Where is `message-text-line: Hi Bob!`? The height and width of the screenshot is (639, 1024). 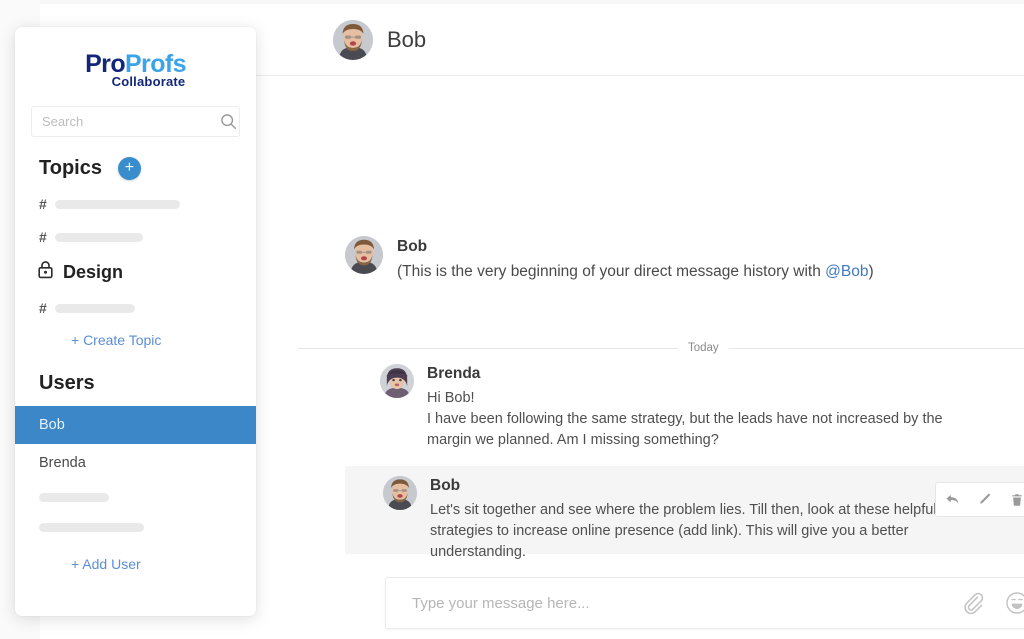 message-text-line: Hi Bob! is located at coordinates (451, 398).